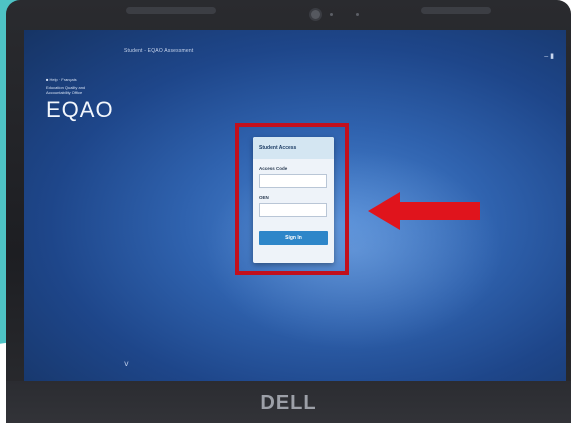 This screenshot has width=573, height=423. What do you see at coordinates (126, 363) in the screenshot?
I see `taskbar-icon: ⅴ` at bounding box center [126, 363].